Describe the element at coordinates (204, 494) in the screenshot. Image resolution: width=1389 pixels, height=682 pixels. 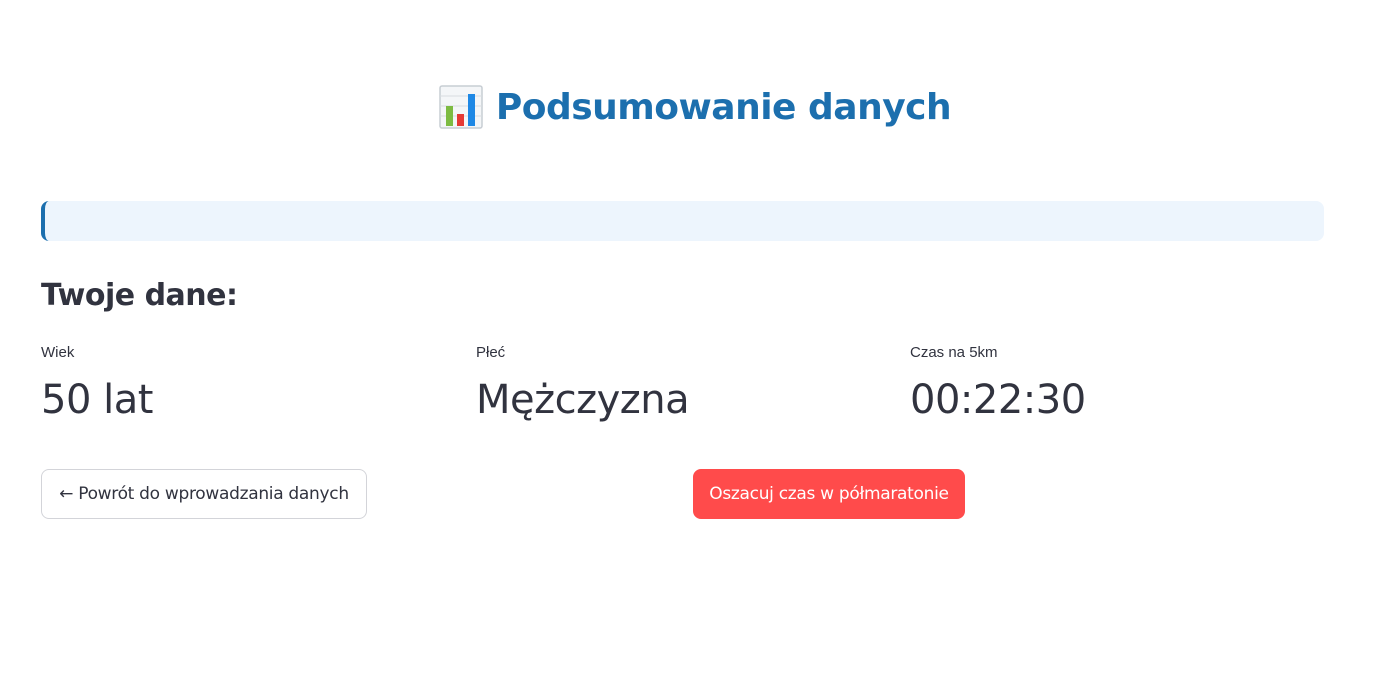
I see `back-to-input-button: ← Powrót do wprowadzania danych` at that location.